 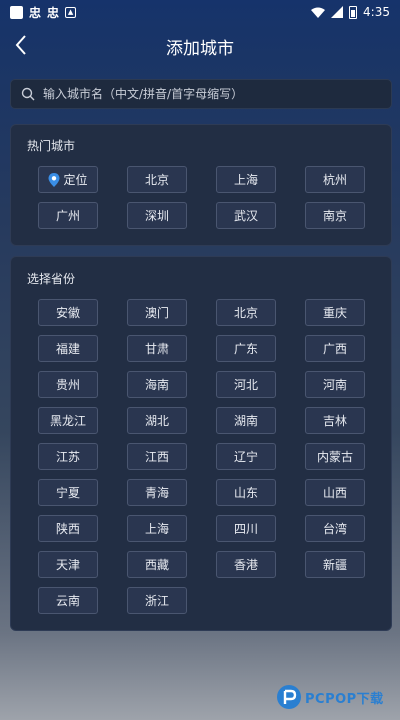 What do you see at coordinates (335, 179) in the screenshot?
I see `city-chip: 杭州` at bounding box center [335, 179].